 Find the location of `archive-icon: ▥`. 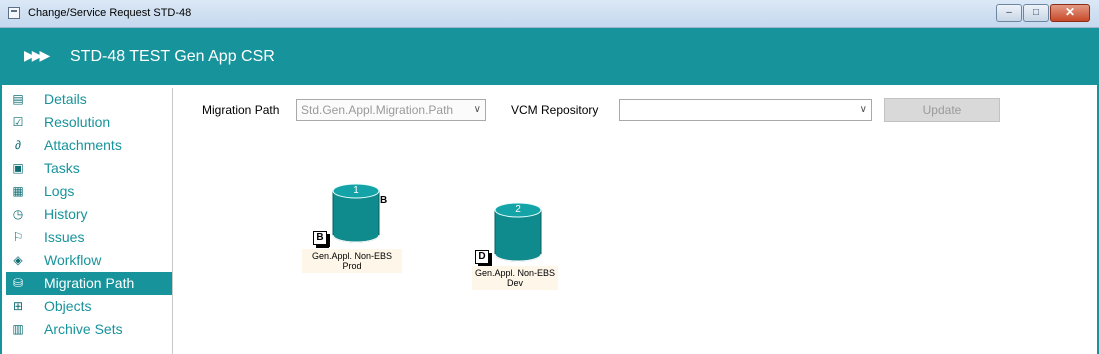

archive-icon: ▥ is located at coordinates (18, 329).